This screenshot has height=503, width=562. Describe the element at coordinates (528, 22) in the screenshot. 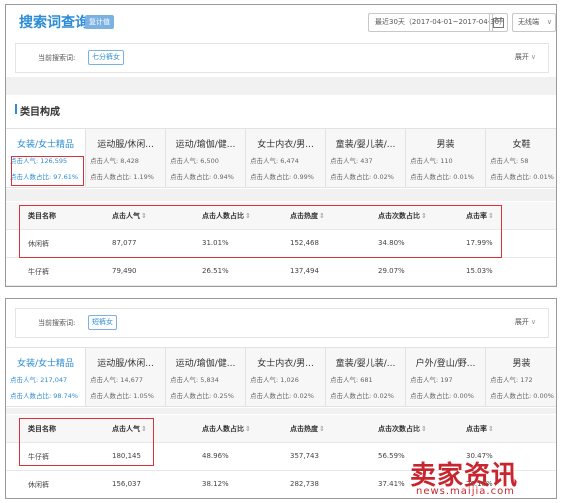

I see `terminal-value: 无线端` at that location.